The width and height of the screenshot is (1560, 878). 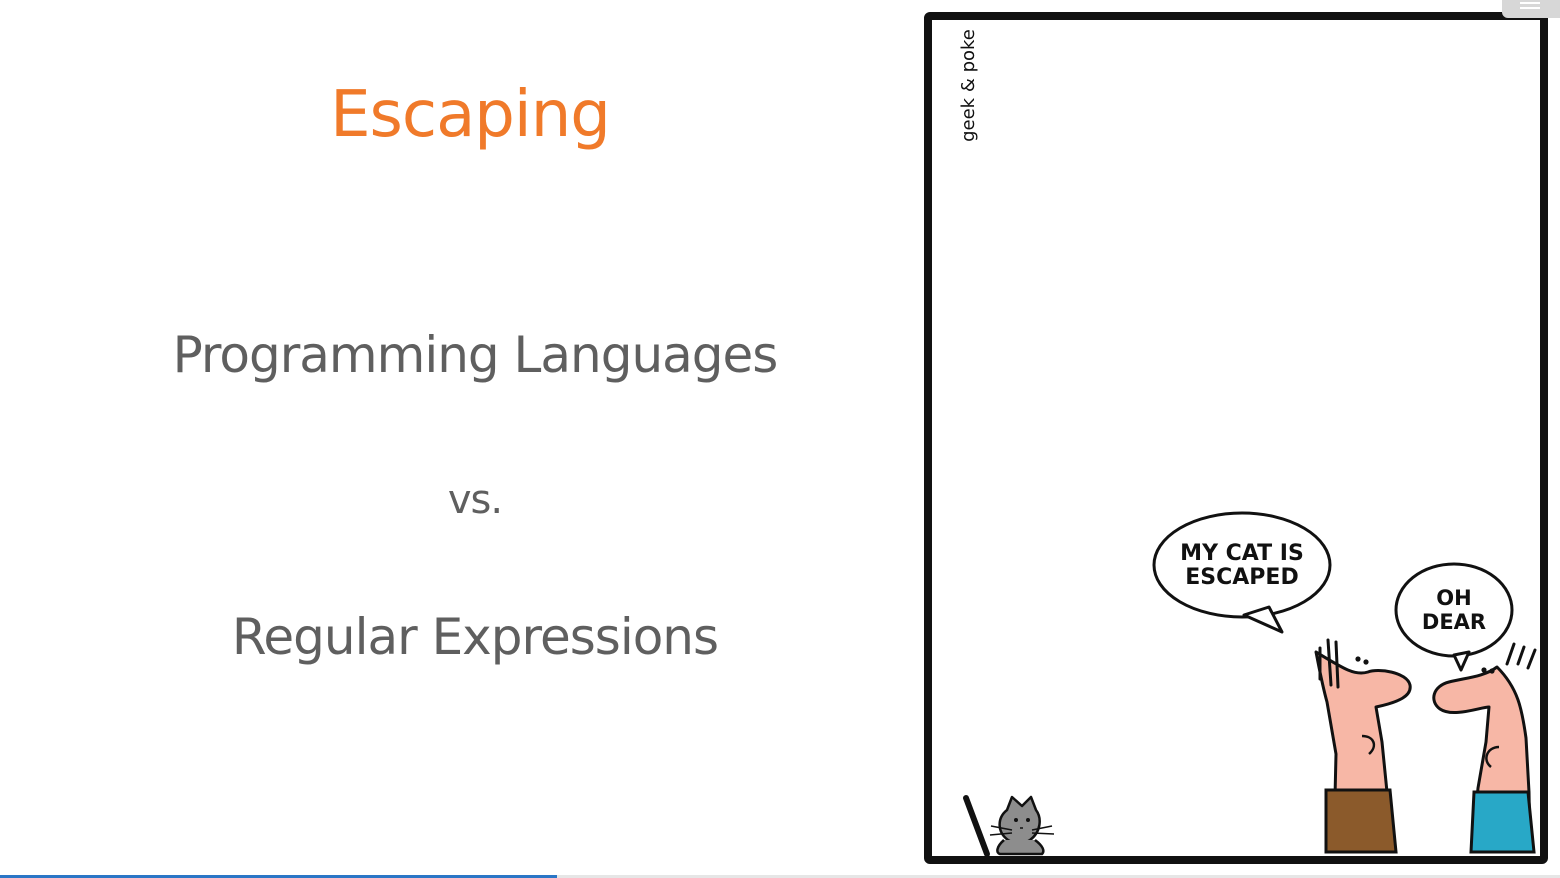 I want to click on comic-illustration: MY CAT IS ESCAPED OH DEAR, so click(x=1250, y=684).